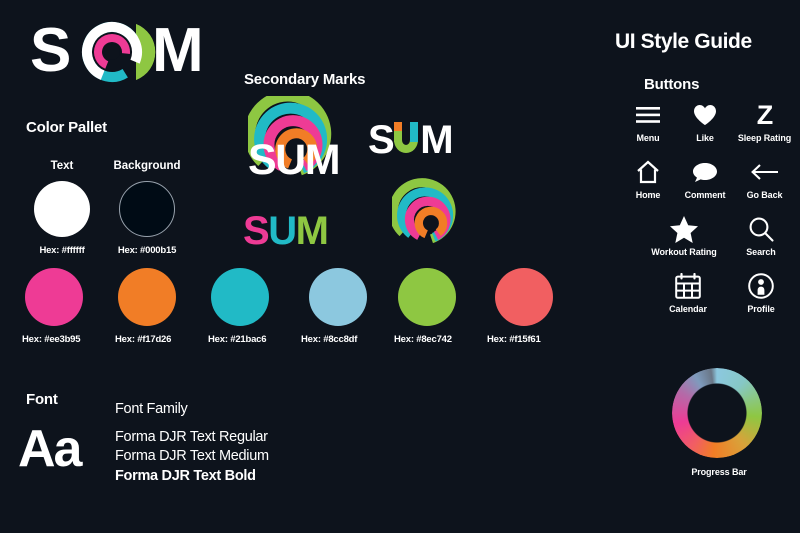  I want to click on secondary-marks-title: Secondary Marks, so click(305, 79).